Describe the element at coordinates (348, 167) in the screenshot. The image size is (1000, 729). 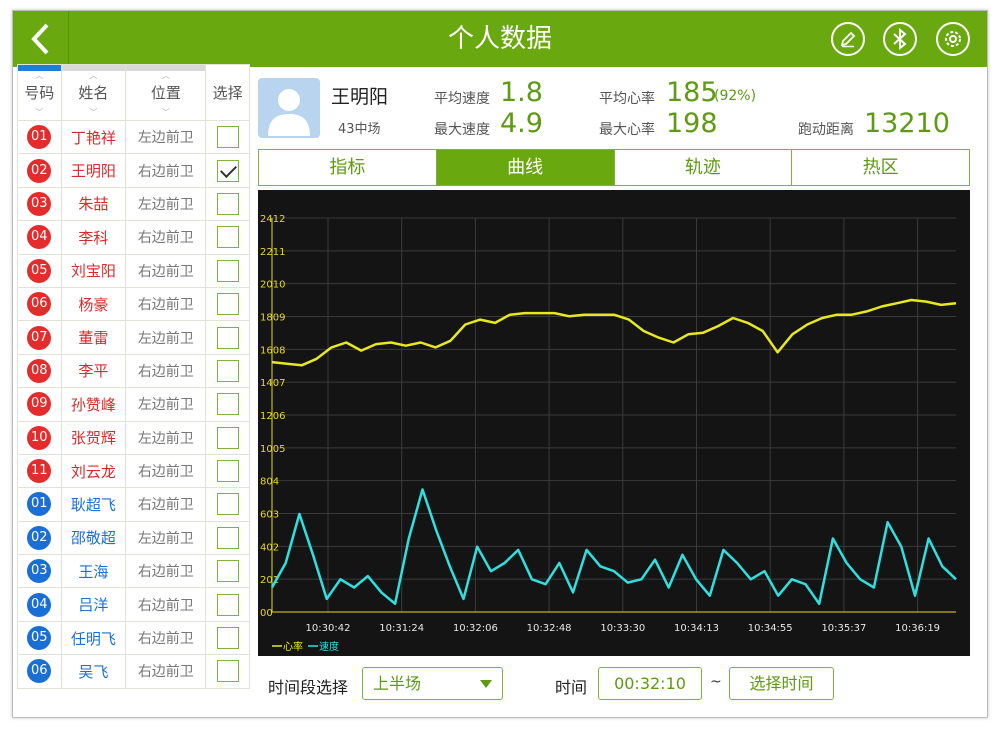
I see `tab-metrics: 指标` at that location.